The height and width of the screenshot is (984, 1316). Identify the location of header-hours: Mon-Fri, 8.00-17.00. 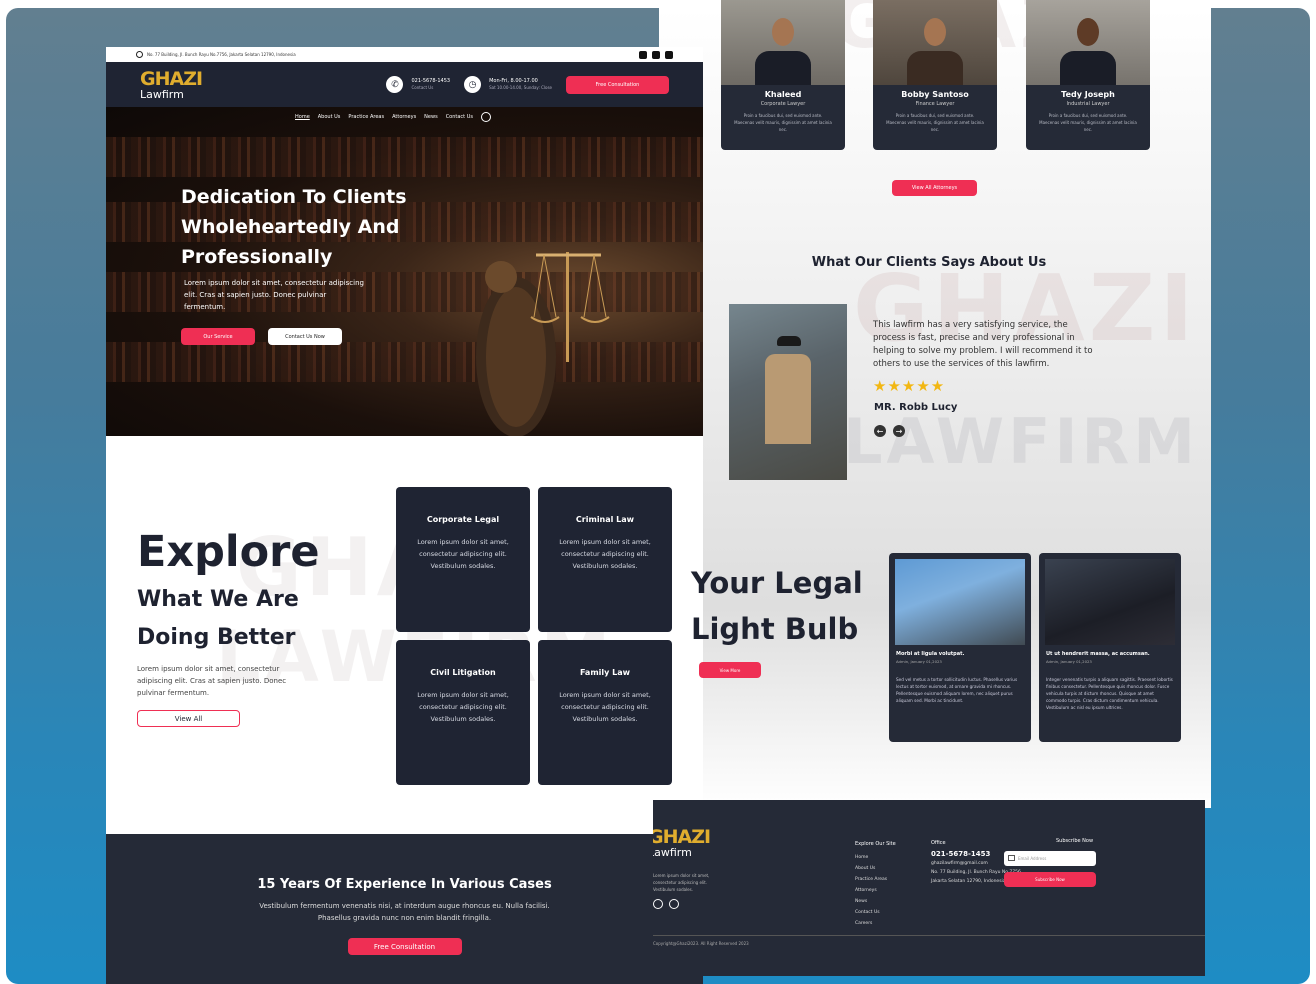
(513, 80).